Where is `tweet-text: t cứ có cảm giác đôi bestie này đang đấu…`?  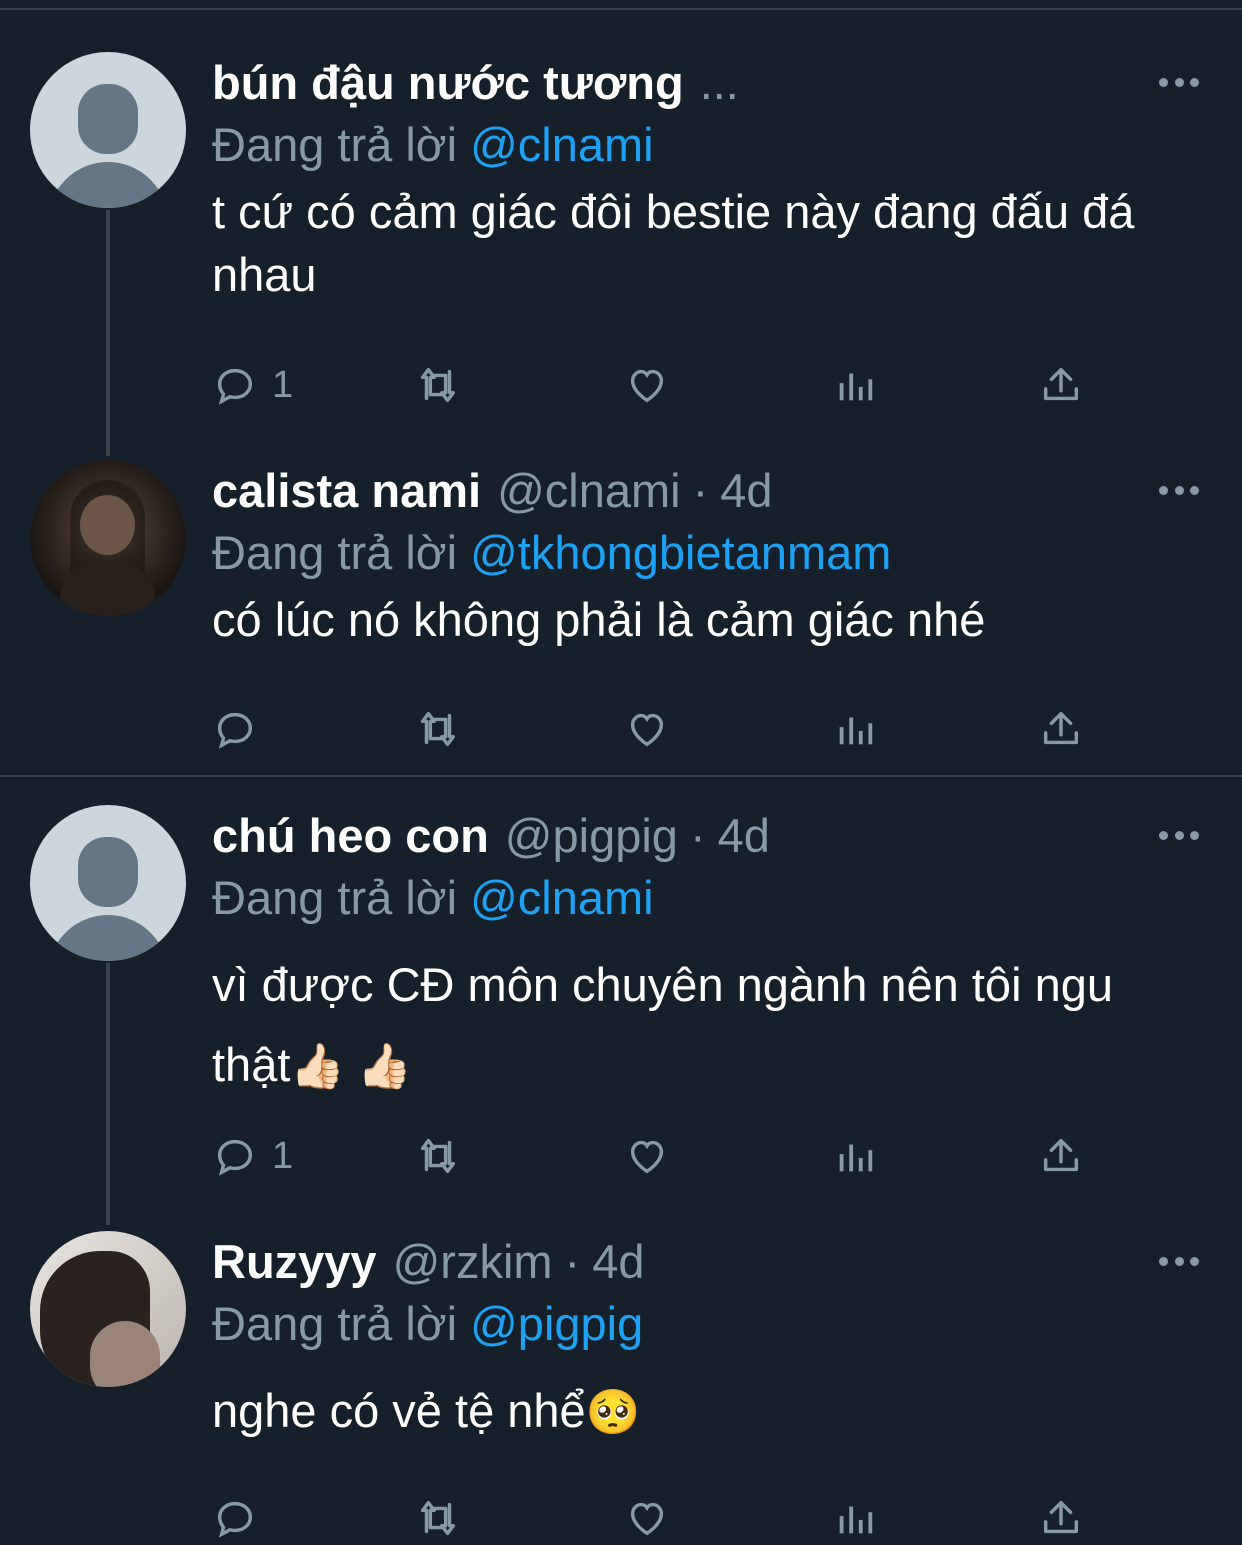
tweet-text: t cứ có cảm giác đôi bestie này đang đấu… is located at coordinates (707, 243).